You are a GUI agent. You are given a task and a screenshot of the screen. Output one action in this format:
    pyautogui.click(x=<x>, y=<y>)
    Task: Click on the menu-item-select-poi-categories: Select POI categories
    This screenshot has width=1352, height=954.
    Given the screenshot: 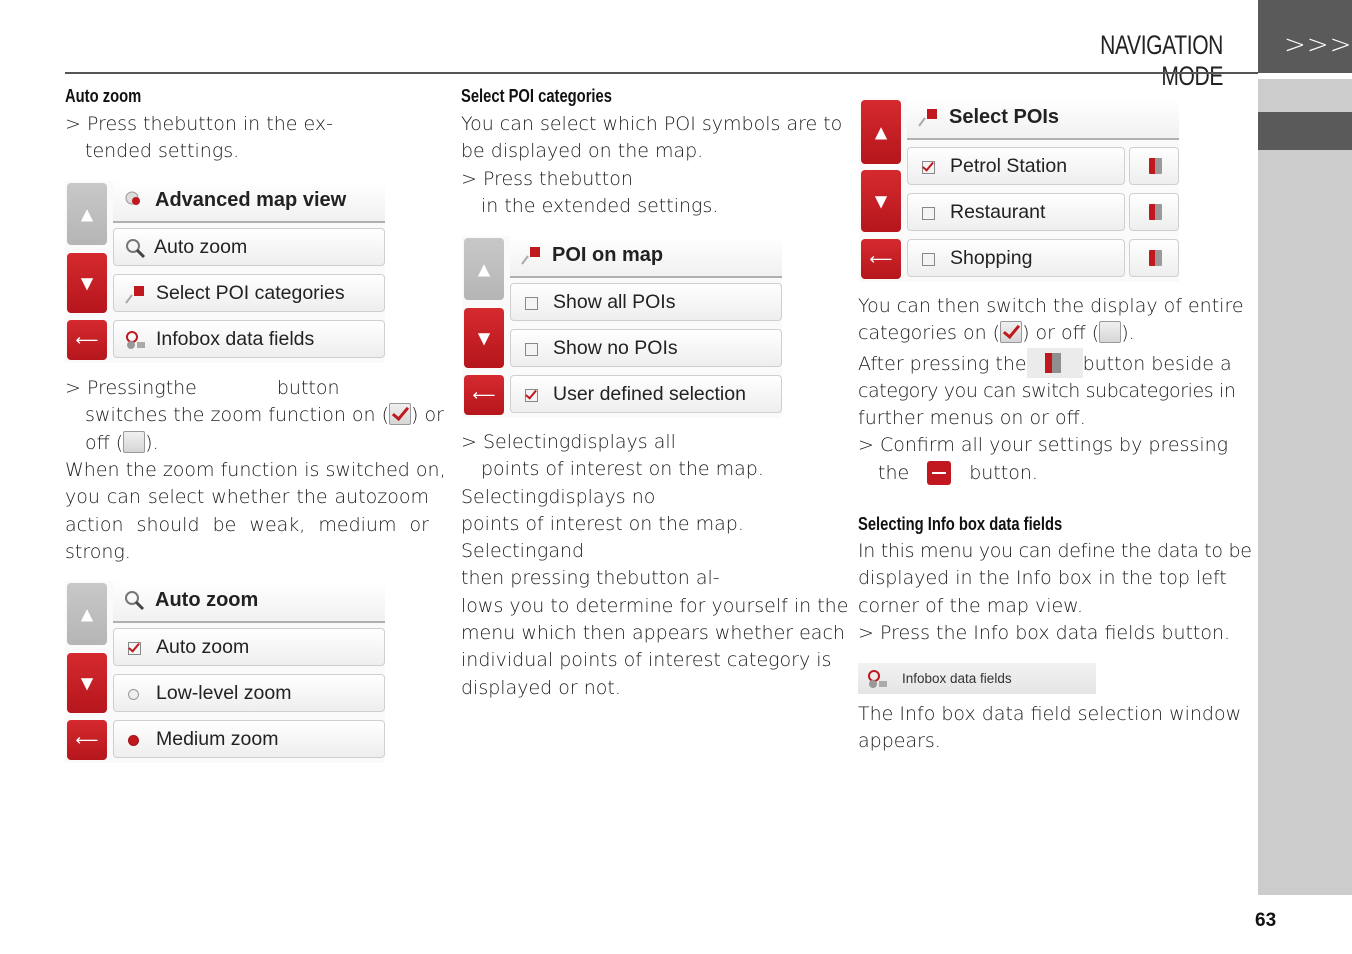 What is the action you would take?
    pyautogui.click(x=249, y=293)
    